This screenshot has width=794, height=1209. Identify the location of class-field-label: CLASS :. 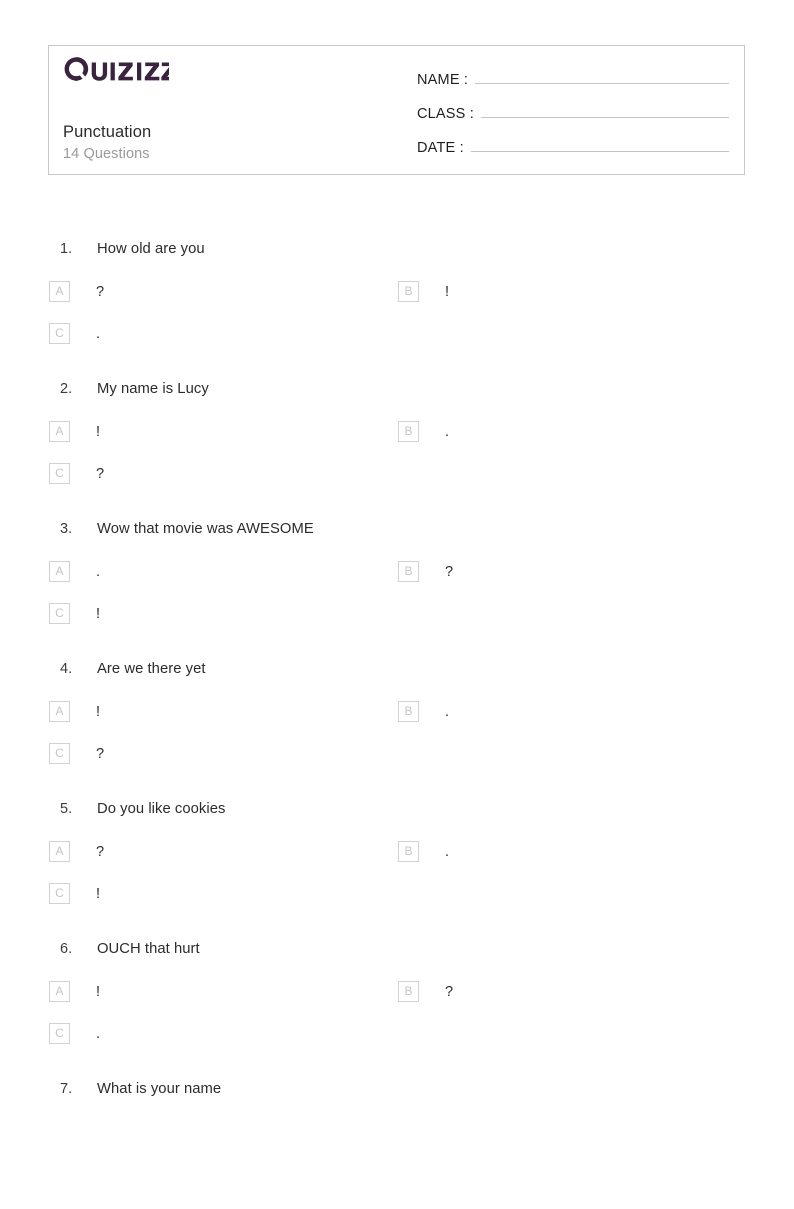
(446, 114).